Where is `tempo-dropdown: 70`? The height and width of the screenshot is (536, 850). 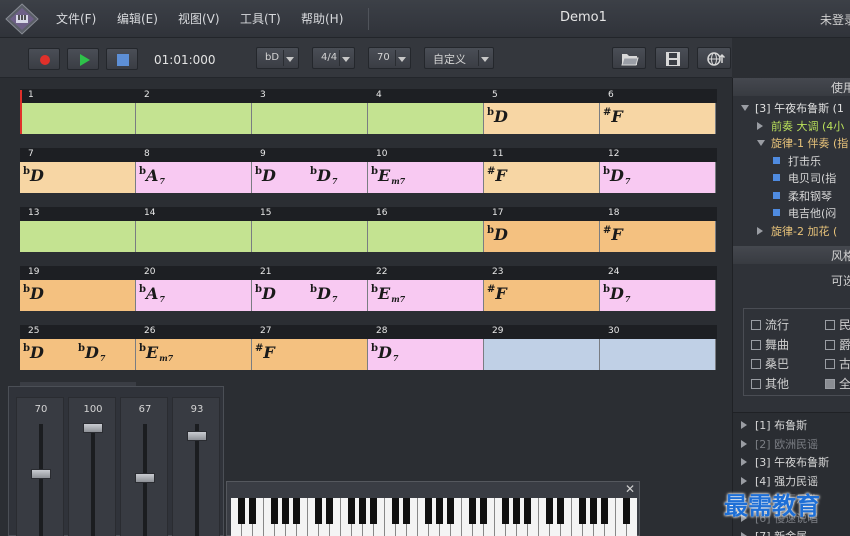 tempo-dropdown: 70 is located at coordinates (389, 58).